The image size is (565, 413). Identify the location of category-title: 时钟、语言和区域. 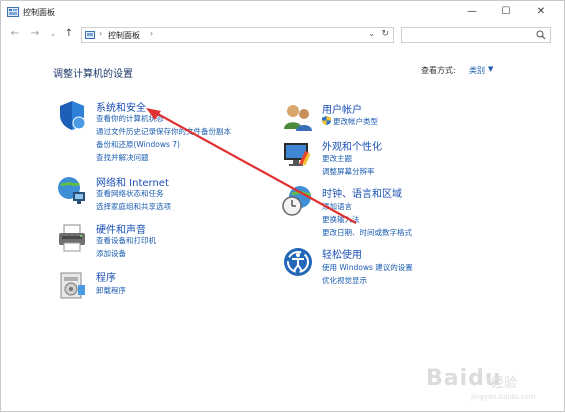
(362, 192).